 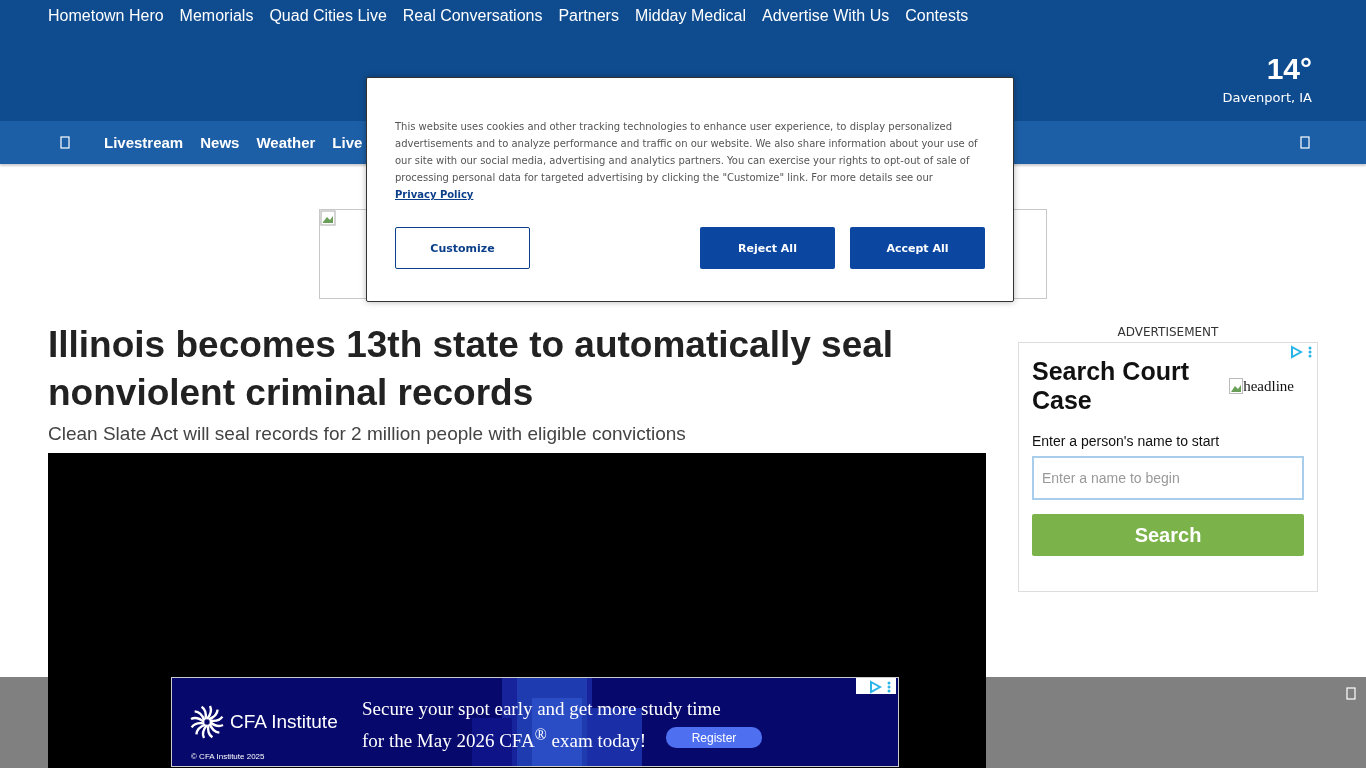 What do you see at coordinates (687, 161) in the screenshot?
I see `cookie-notice: This website uses cookies and other tracking technologies to enhance user experience, to display personalized advertisements and to analyze performance and traffic on our website. We also share information about your use of our site with our social media, advertising and analytics partners. You can exercise your rights to opt-out of sale of processing personal data for targeted advertising by clicking the "Customize" link. For more details see our Privacy Policy` at bounding box center [687, 161].